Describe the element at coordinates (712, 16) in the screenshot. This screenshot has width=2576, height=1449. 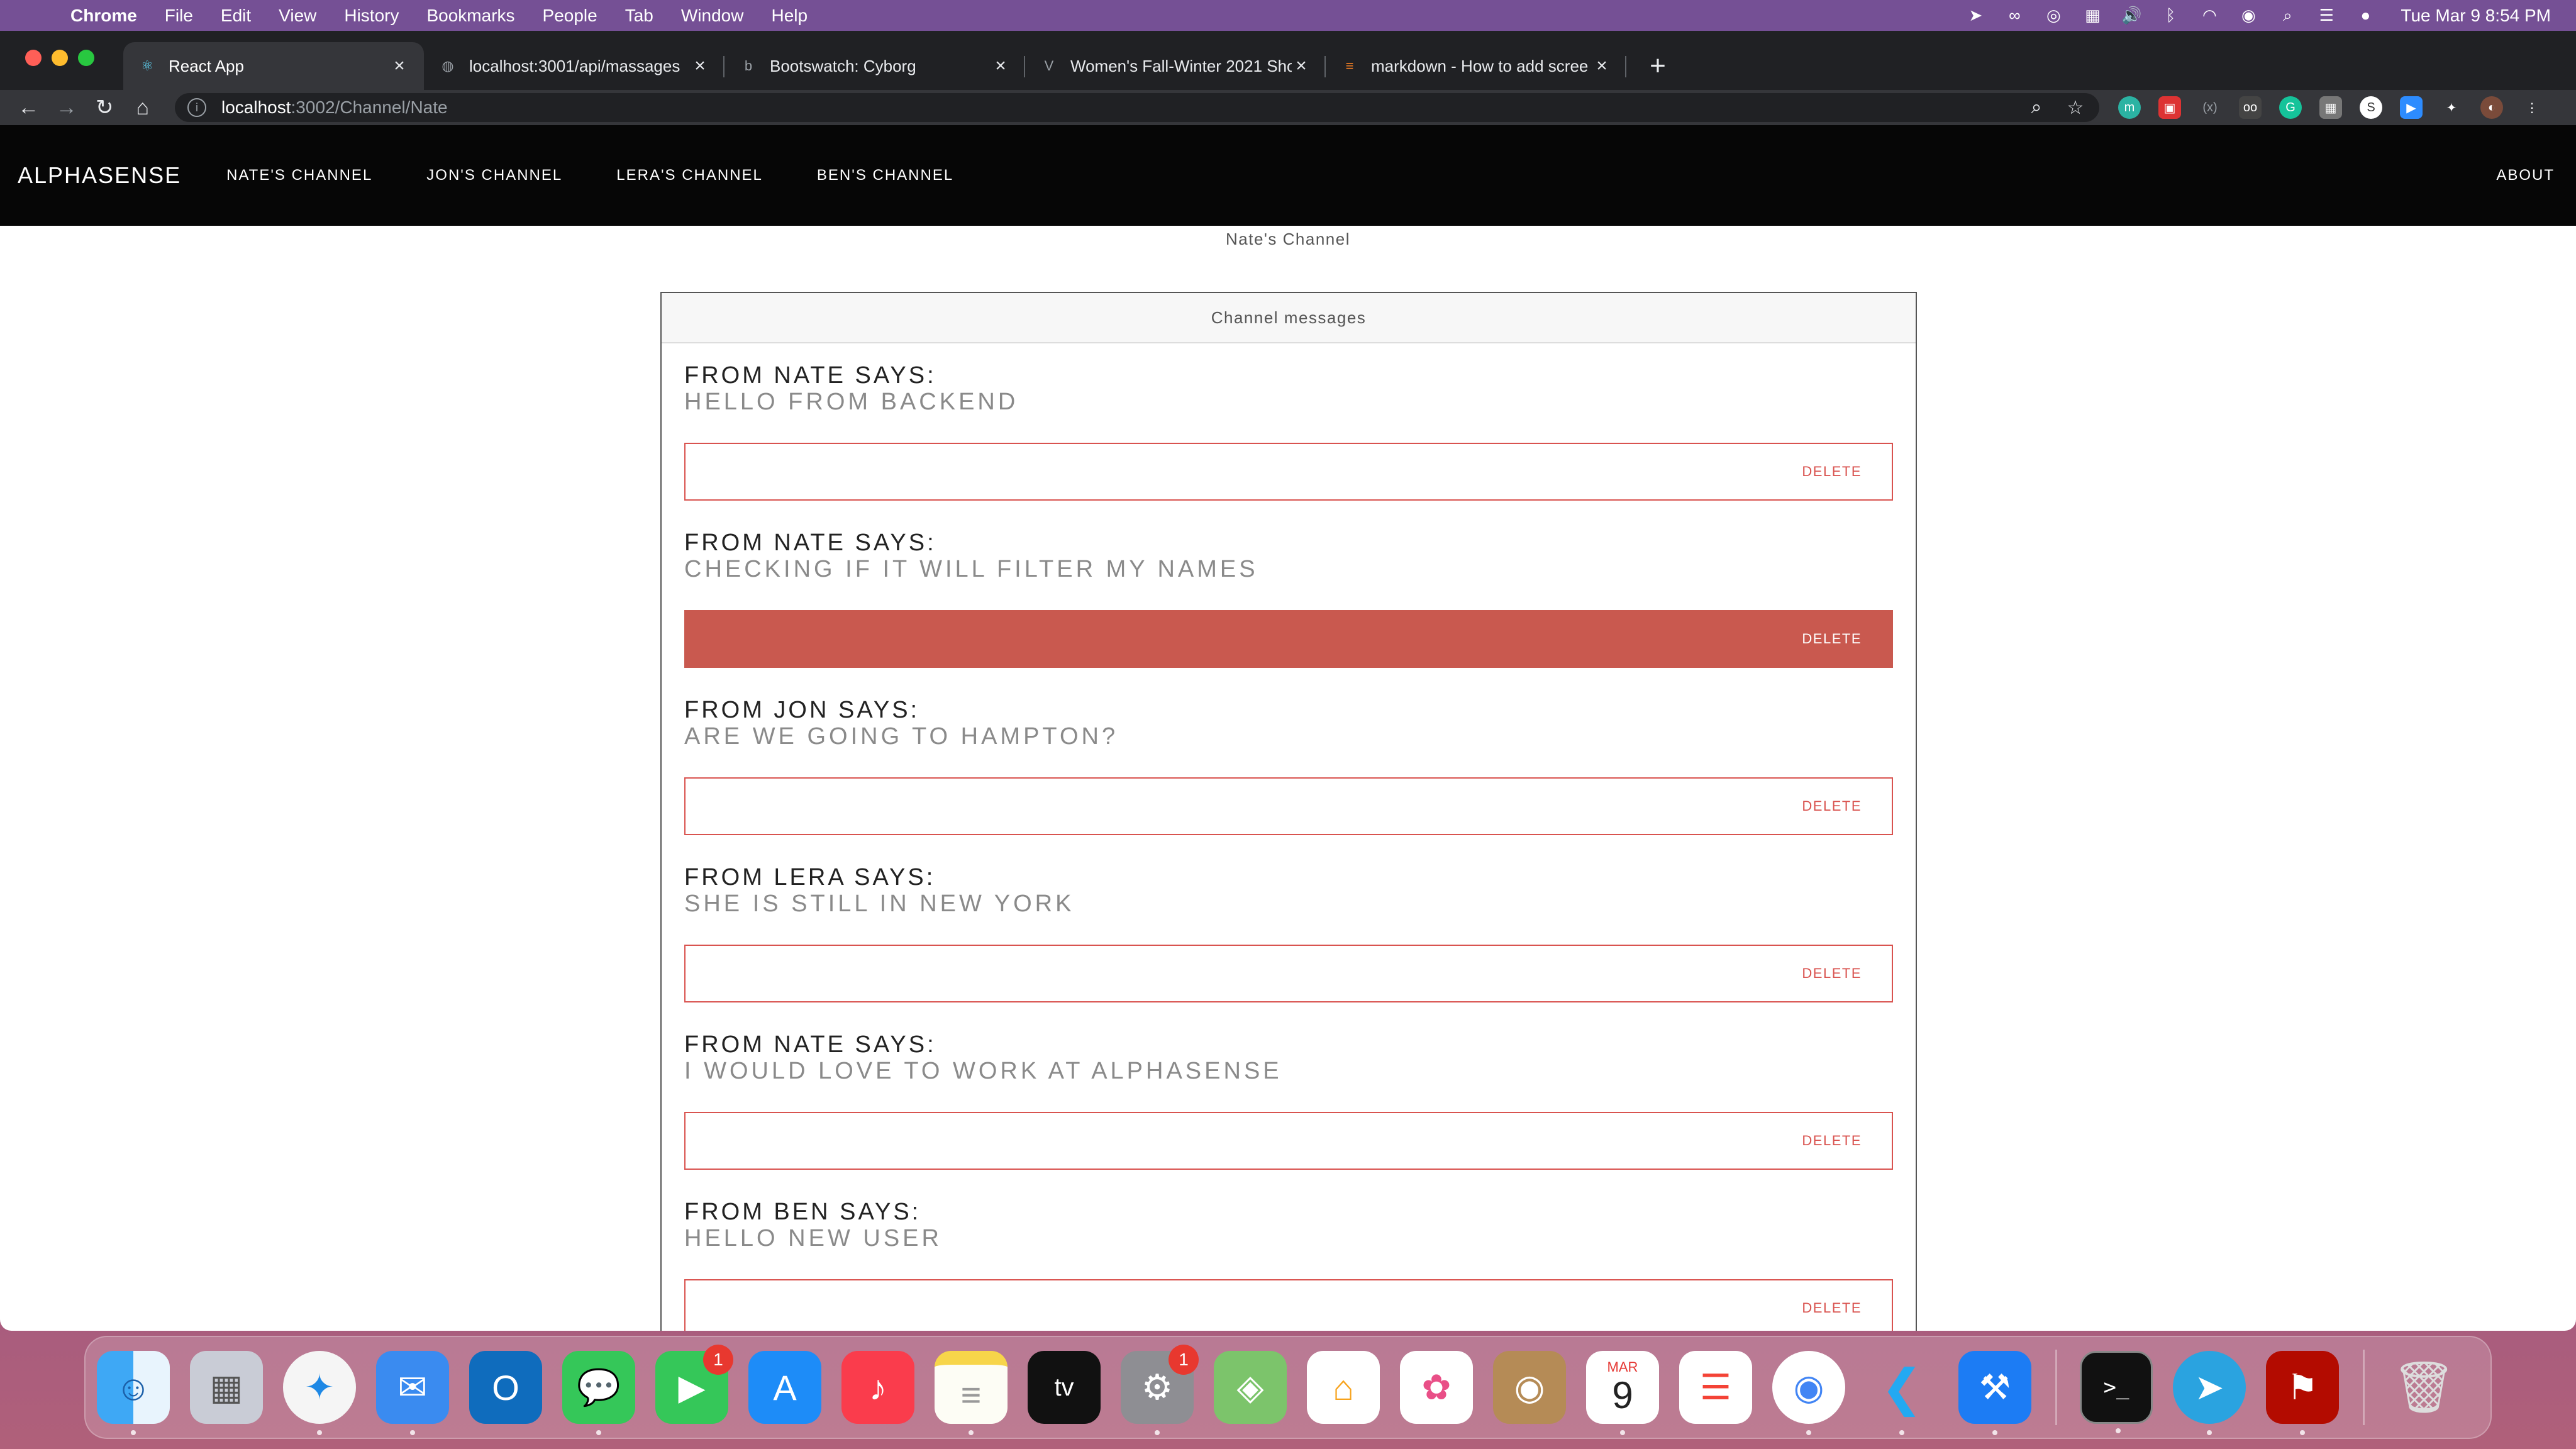
I see `menu-window: Window` at that location.